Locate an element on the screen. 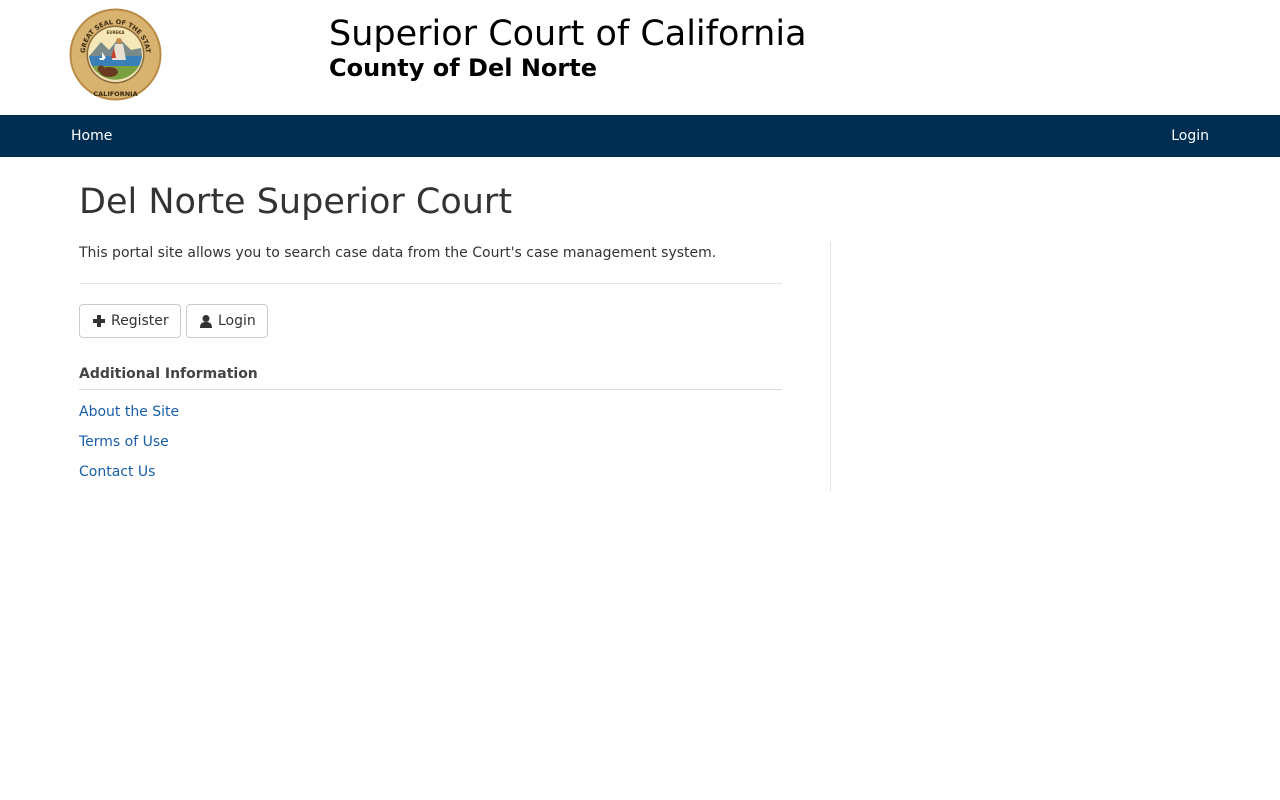 The width and height of the screenshot is (1280, 800). register-button: Register is located at coordinates (130, 321).